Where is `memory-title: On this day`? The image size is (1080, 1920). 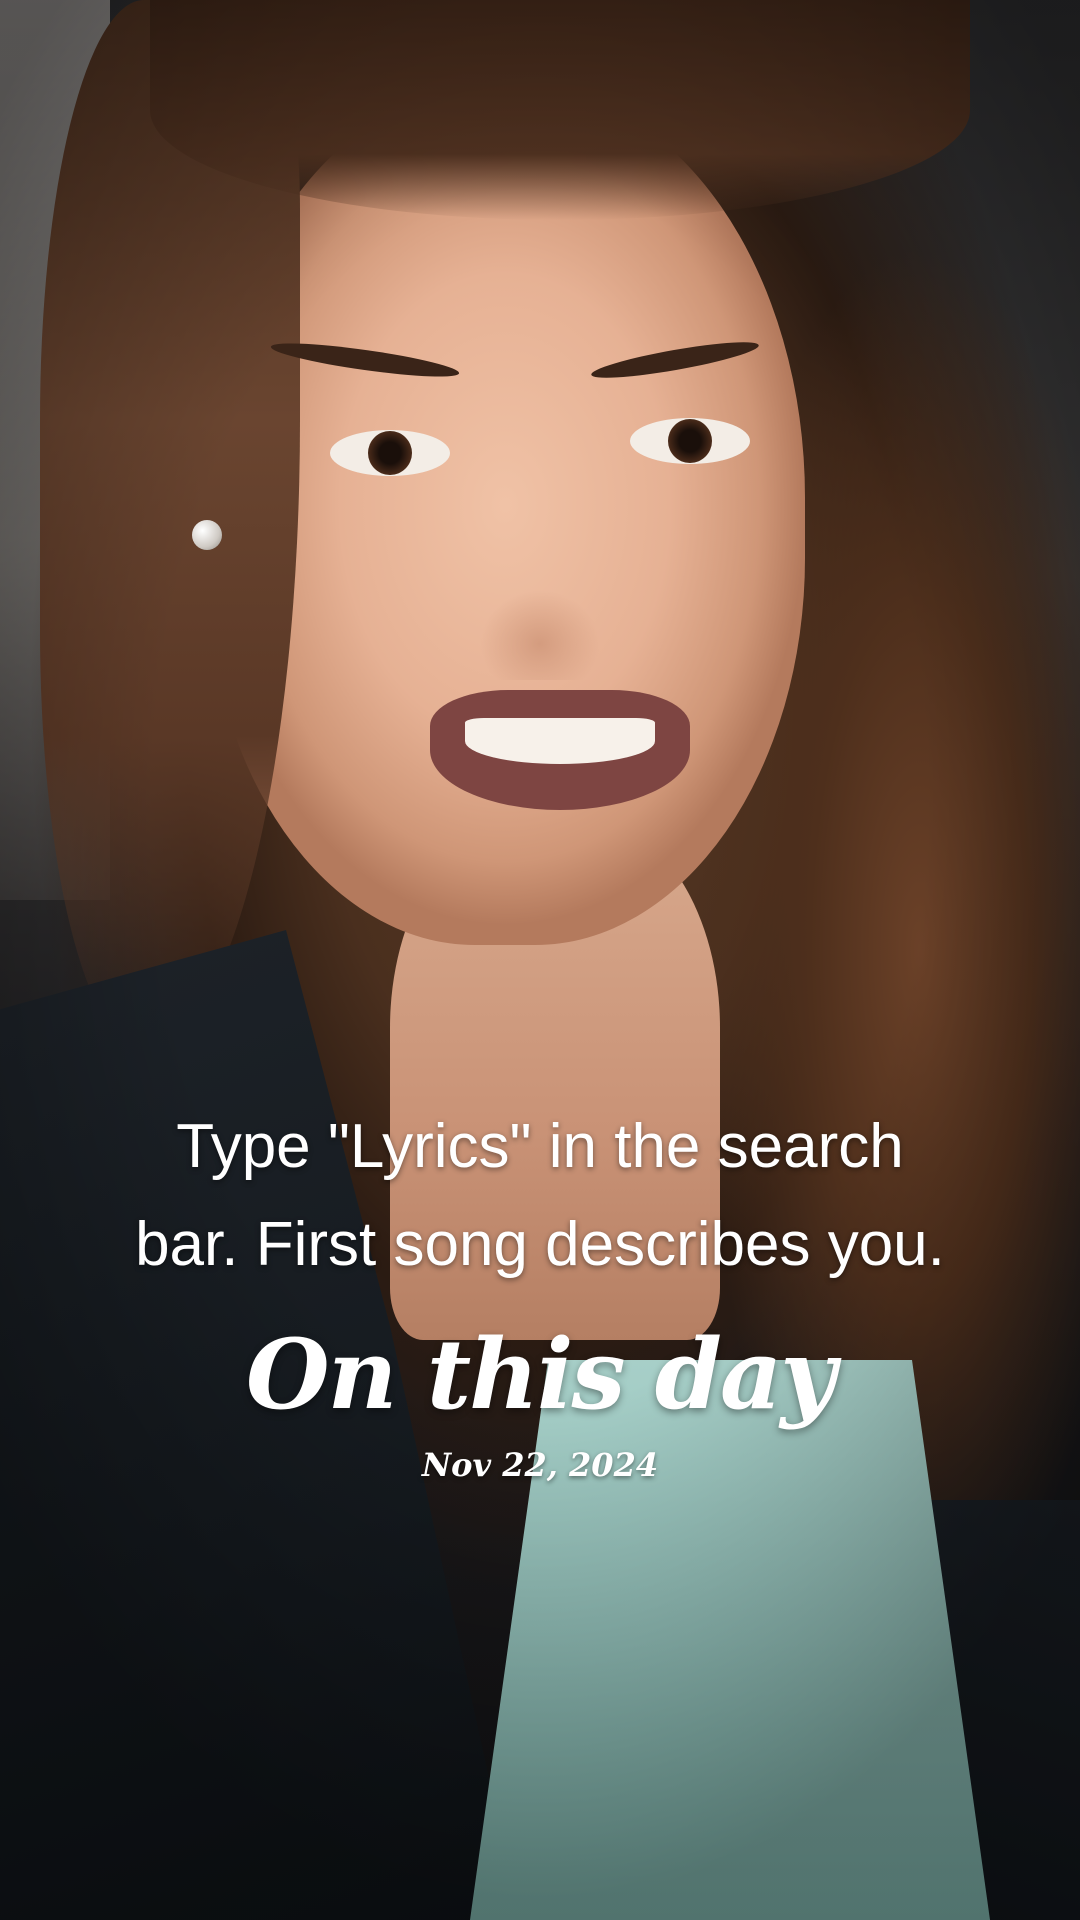
memory-title: On this day is located at coordinates (540, 1374).